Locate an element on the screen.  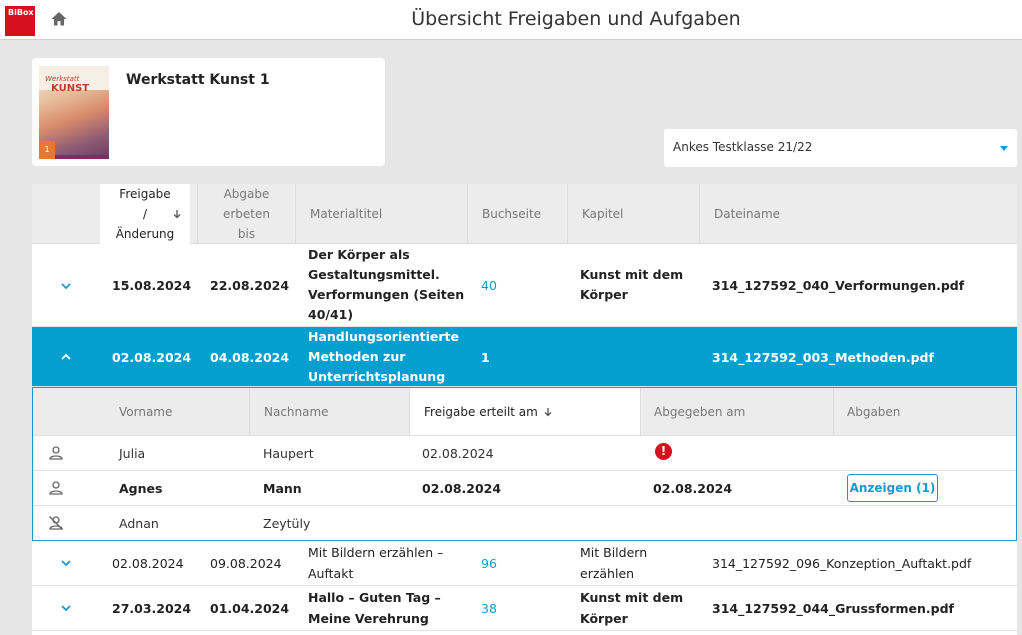
class-select-value: Ankes Testklasse 21/22 is located at coordinates (743, 147).